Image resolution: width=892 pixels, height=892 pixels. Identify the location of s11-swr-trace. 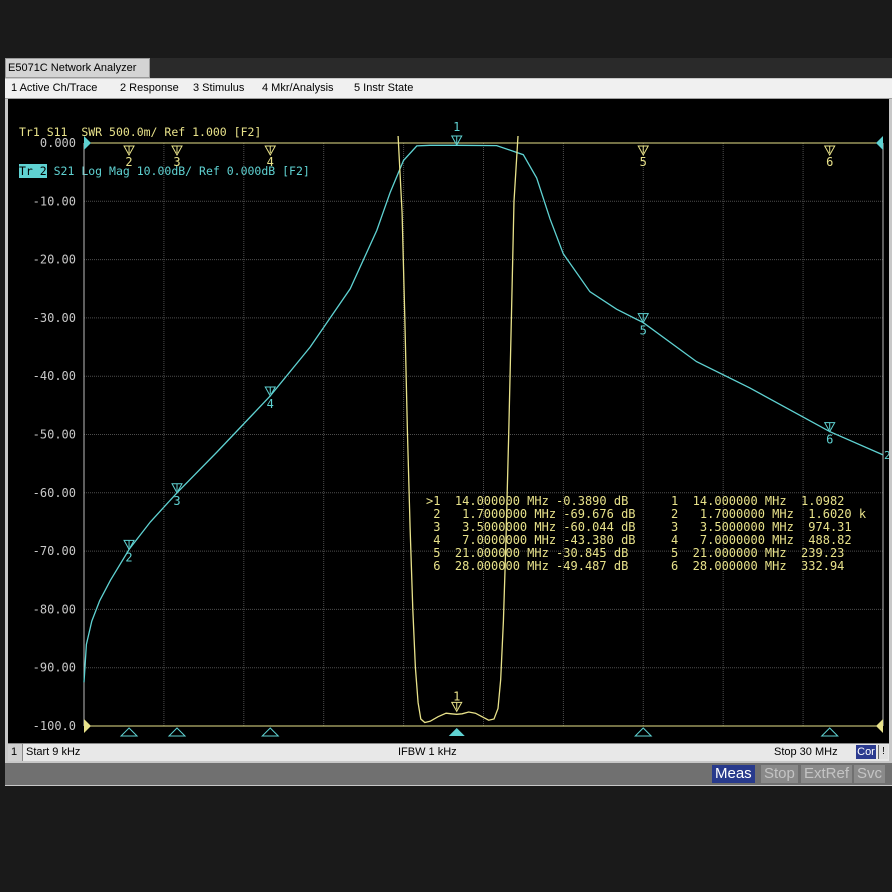
(458, 429).